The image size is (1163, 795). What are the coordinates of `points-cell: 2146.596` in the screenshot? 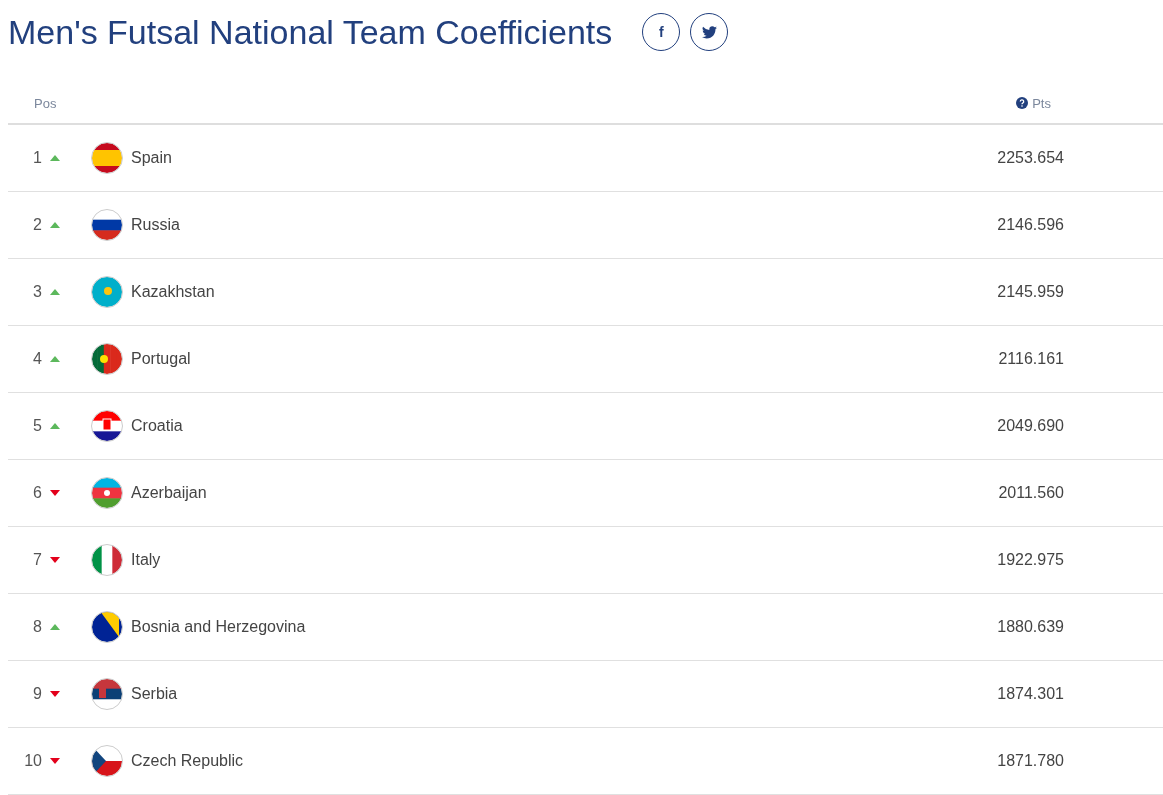 It's located at (1030, 225).